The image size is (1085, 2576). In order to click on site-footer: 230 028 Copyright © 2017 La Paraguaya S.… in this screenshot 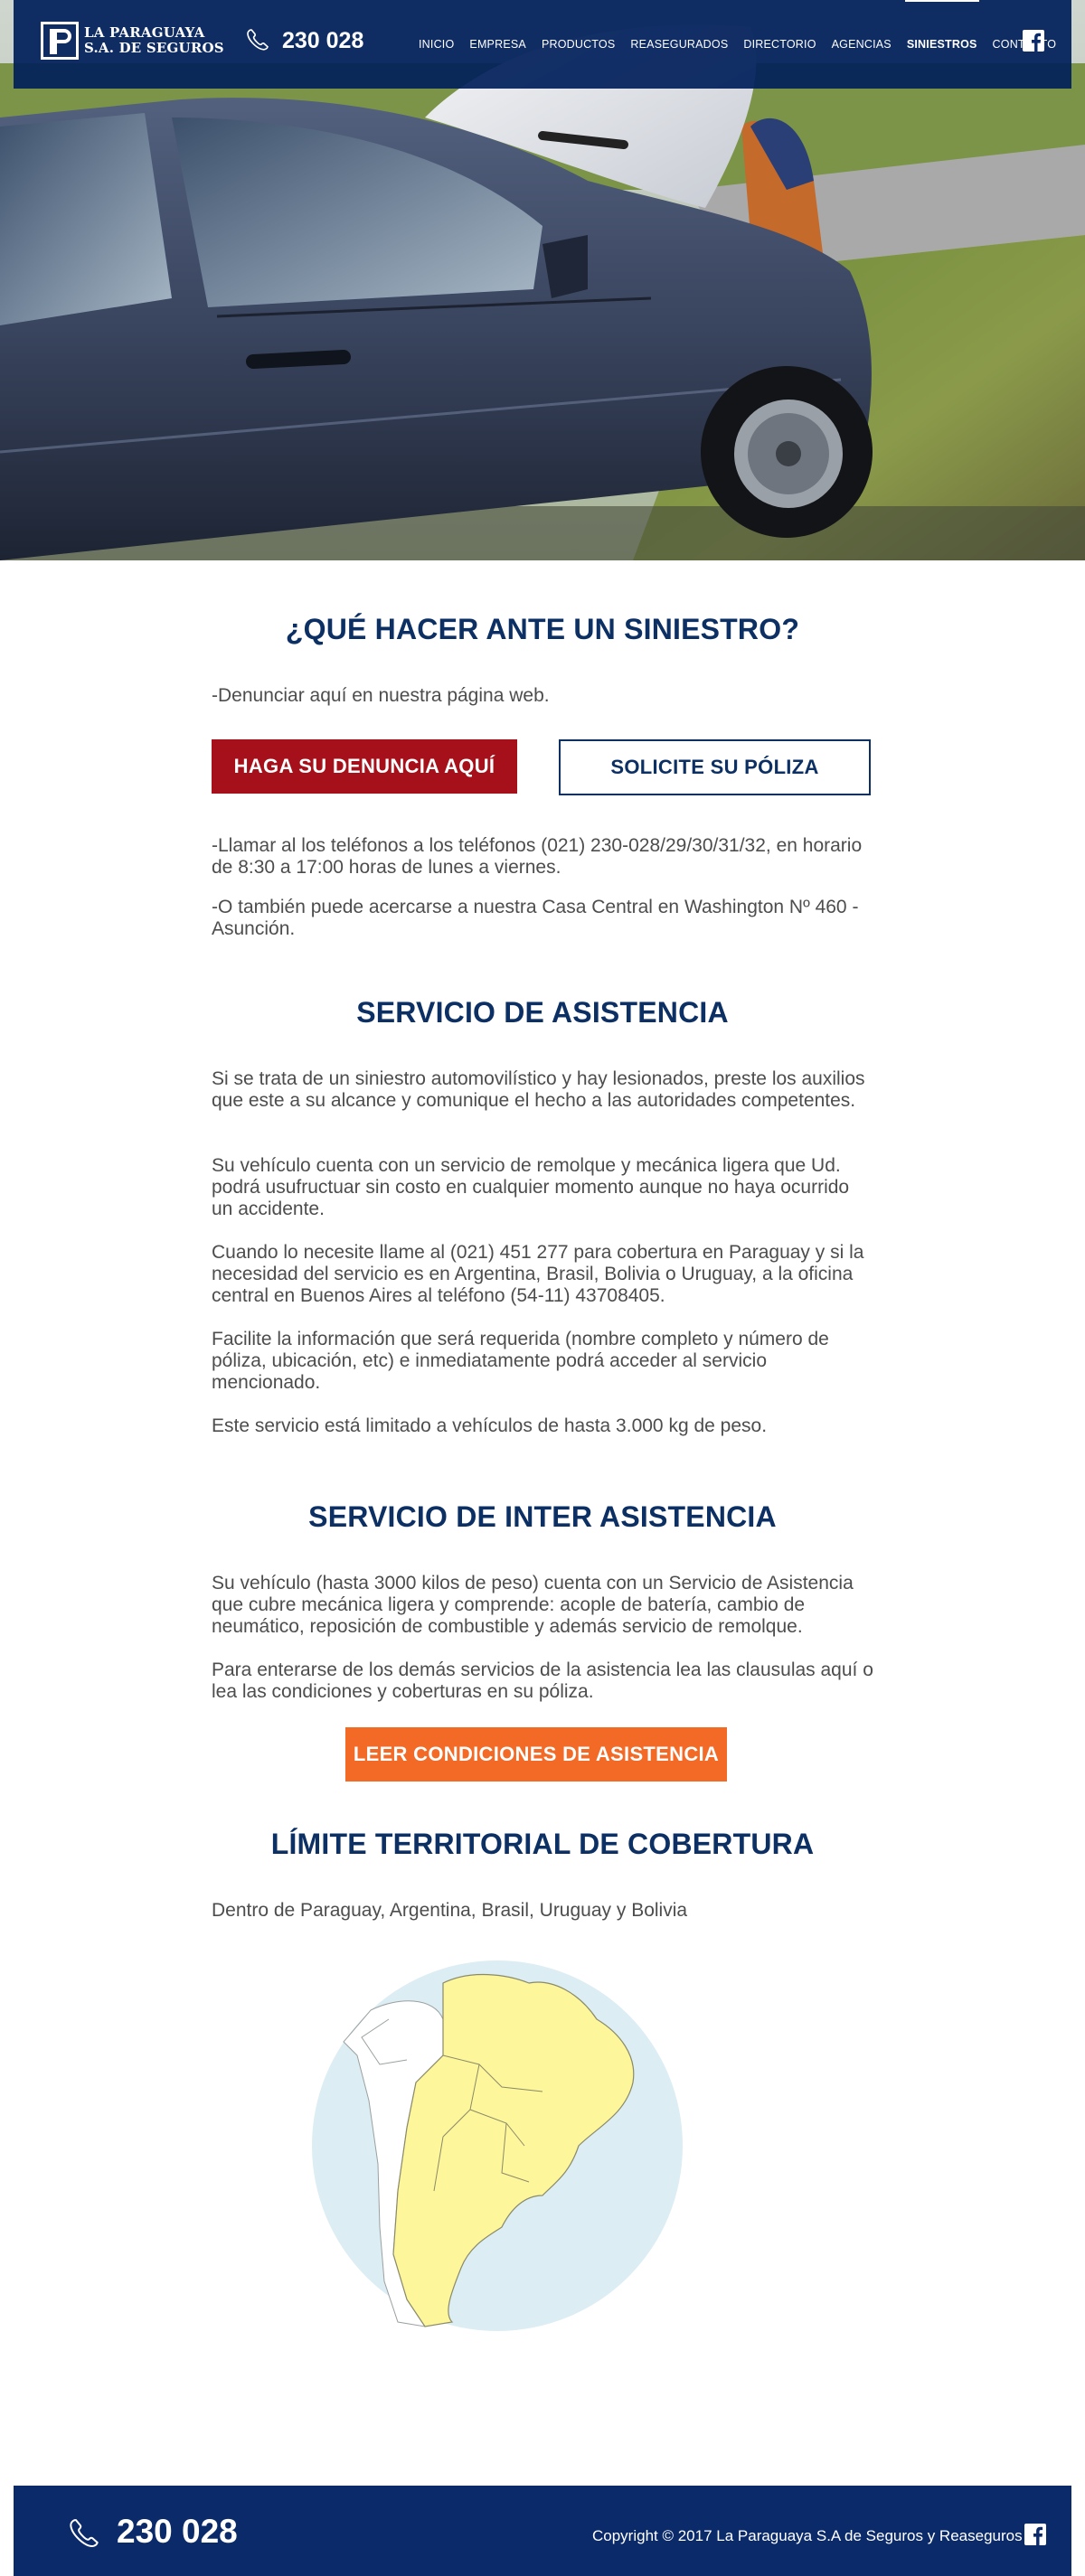, I will do `click(542, 2531)`.